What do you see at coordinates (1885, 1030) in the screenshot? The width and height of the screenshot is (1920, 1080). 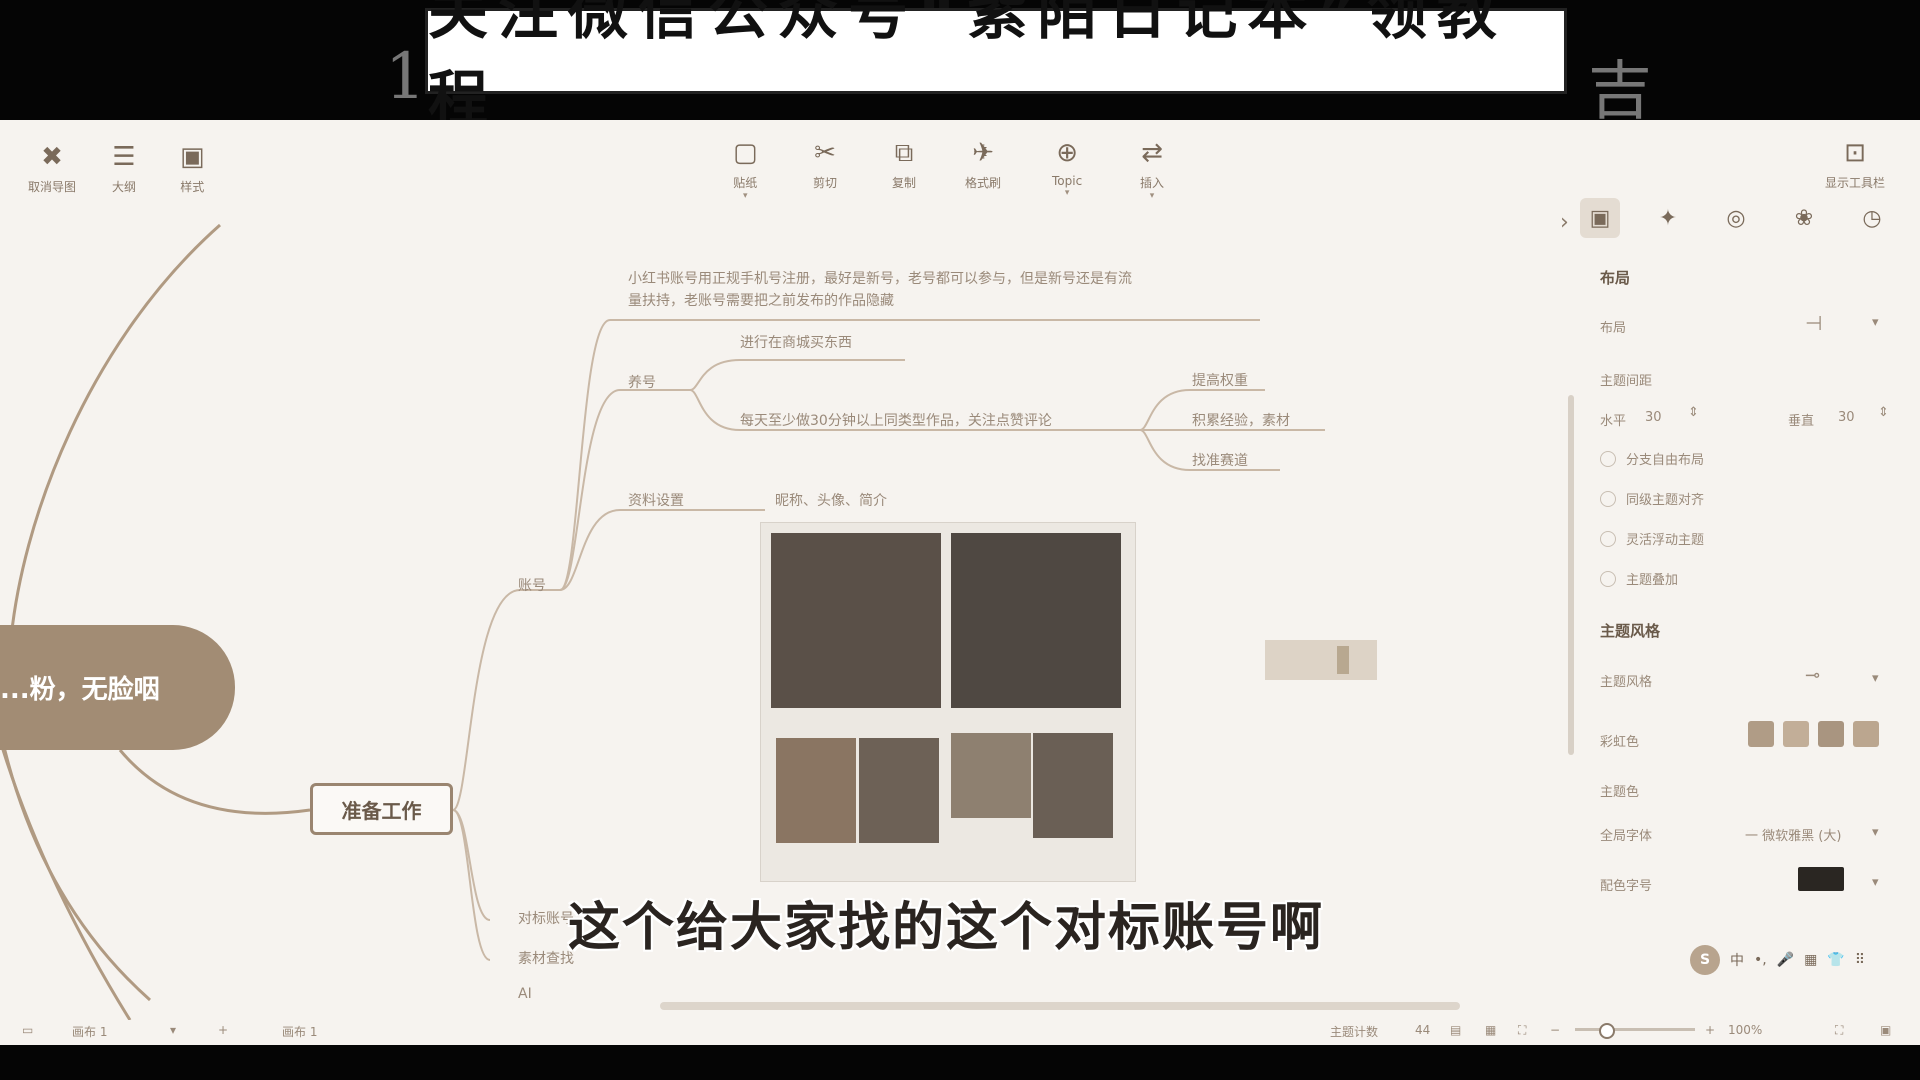 I see `panel-toggle-icon: ▣` at bounding box center [1885, 1030].